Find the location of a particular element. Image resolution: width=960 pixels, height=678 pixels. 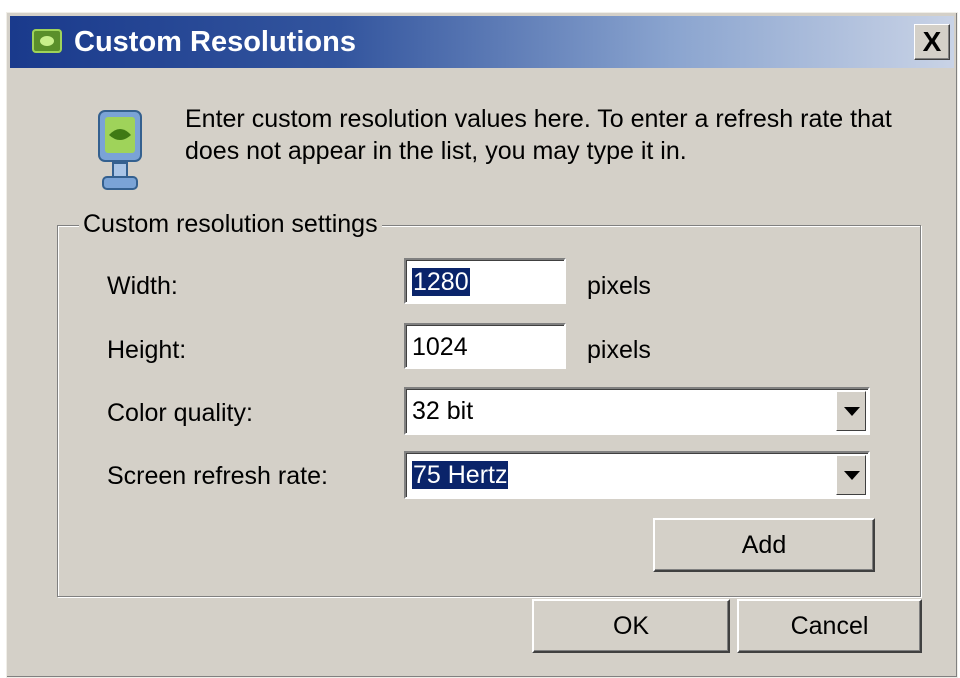

width-input: 1280 is located at coordinates (485, 281).